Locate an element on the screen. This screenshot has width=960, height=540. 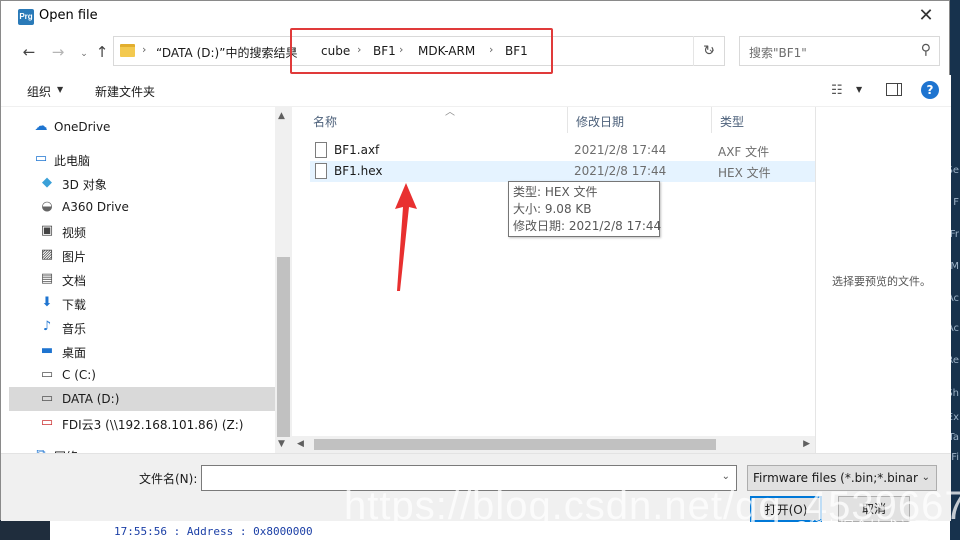
sidebar-item-network-drive-z: ▭ FDI云3 (\\192.168.101.86) (Z:) is located at coordinates (142, 423).